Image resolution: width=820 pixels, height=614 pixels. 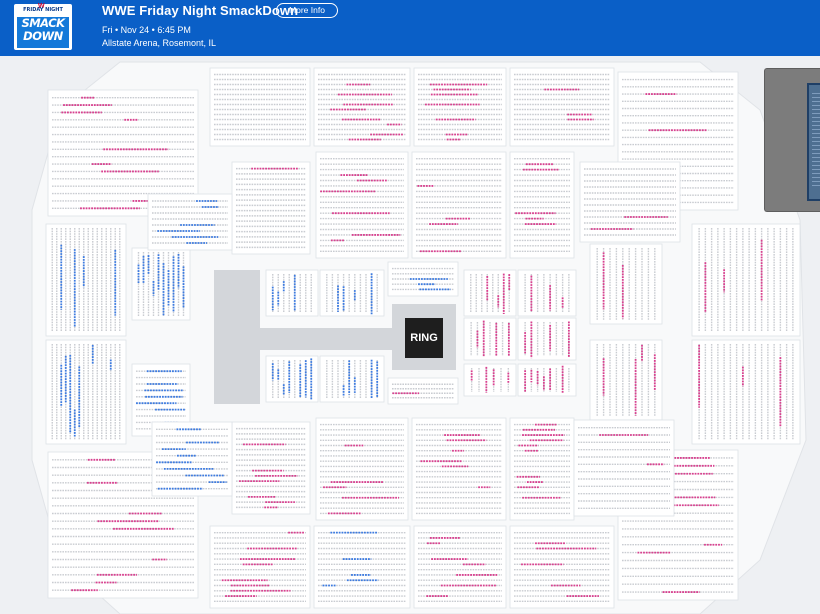 I want to click on floor-stage-runway, so click(x=237, y=337).